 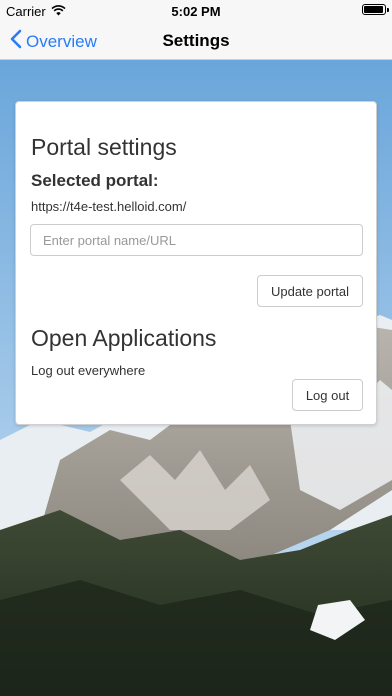 I want to click on selected-portal-url: https://t4e-test.helloid.com/, so click(x=109, y=206).